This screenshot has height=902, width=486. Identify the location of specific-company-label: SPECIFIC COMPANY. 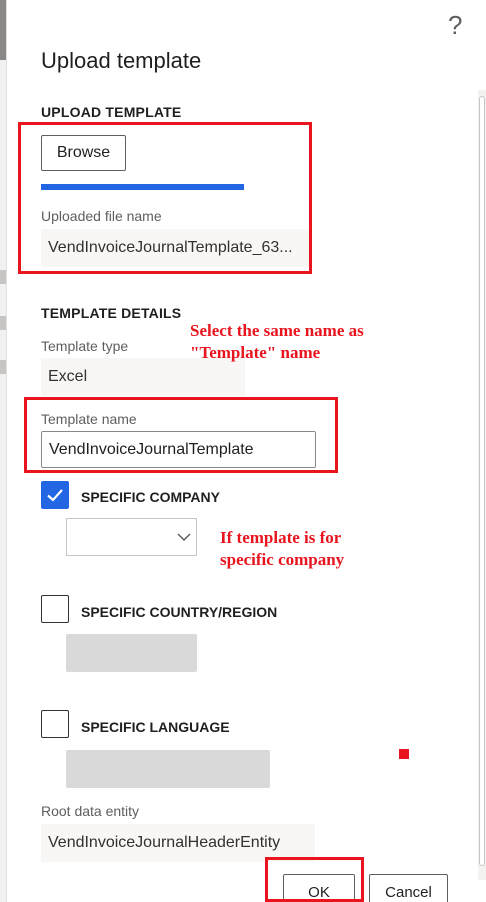
(150, 497).